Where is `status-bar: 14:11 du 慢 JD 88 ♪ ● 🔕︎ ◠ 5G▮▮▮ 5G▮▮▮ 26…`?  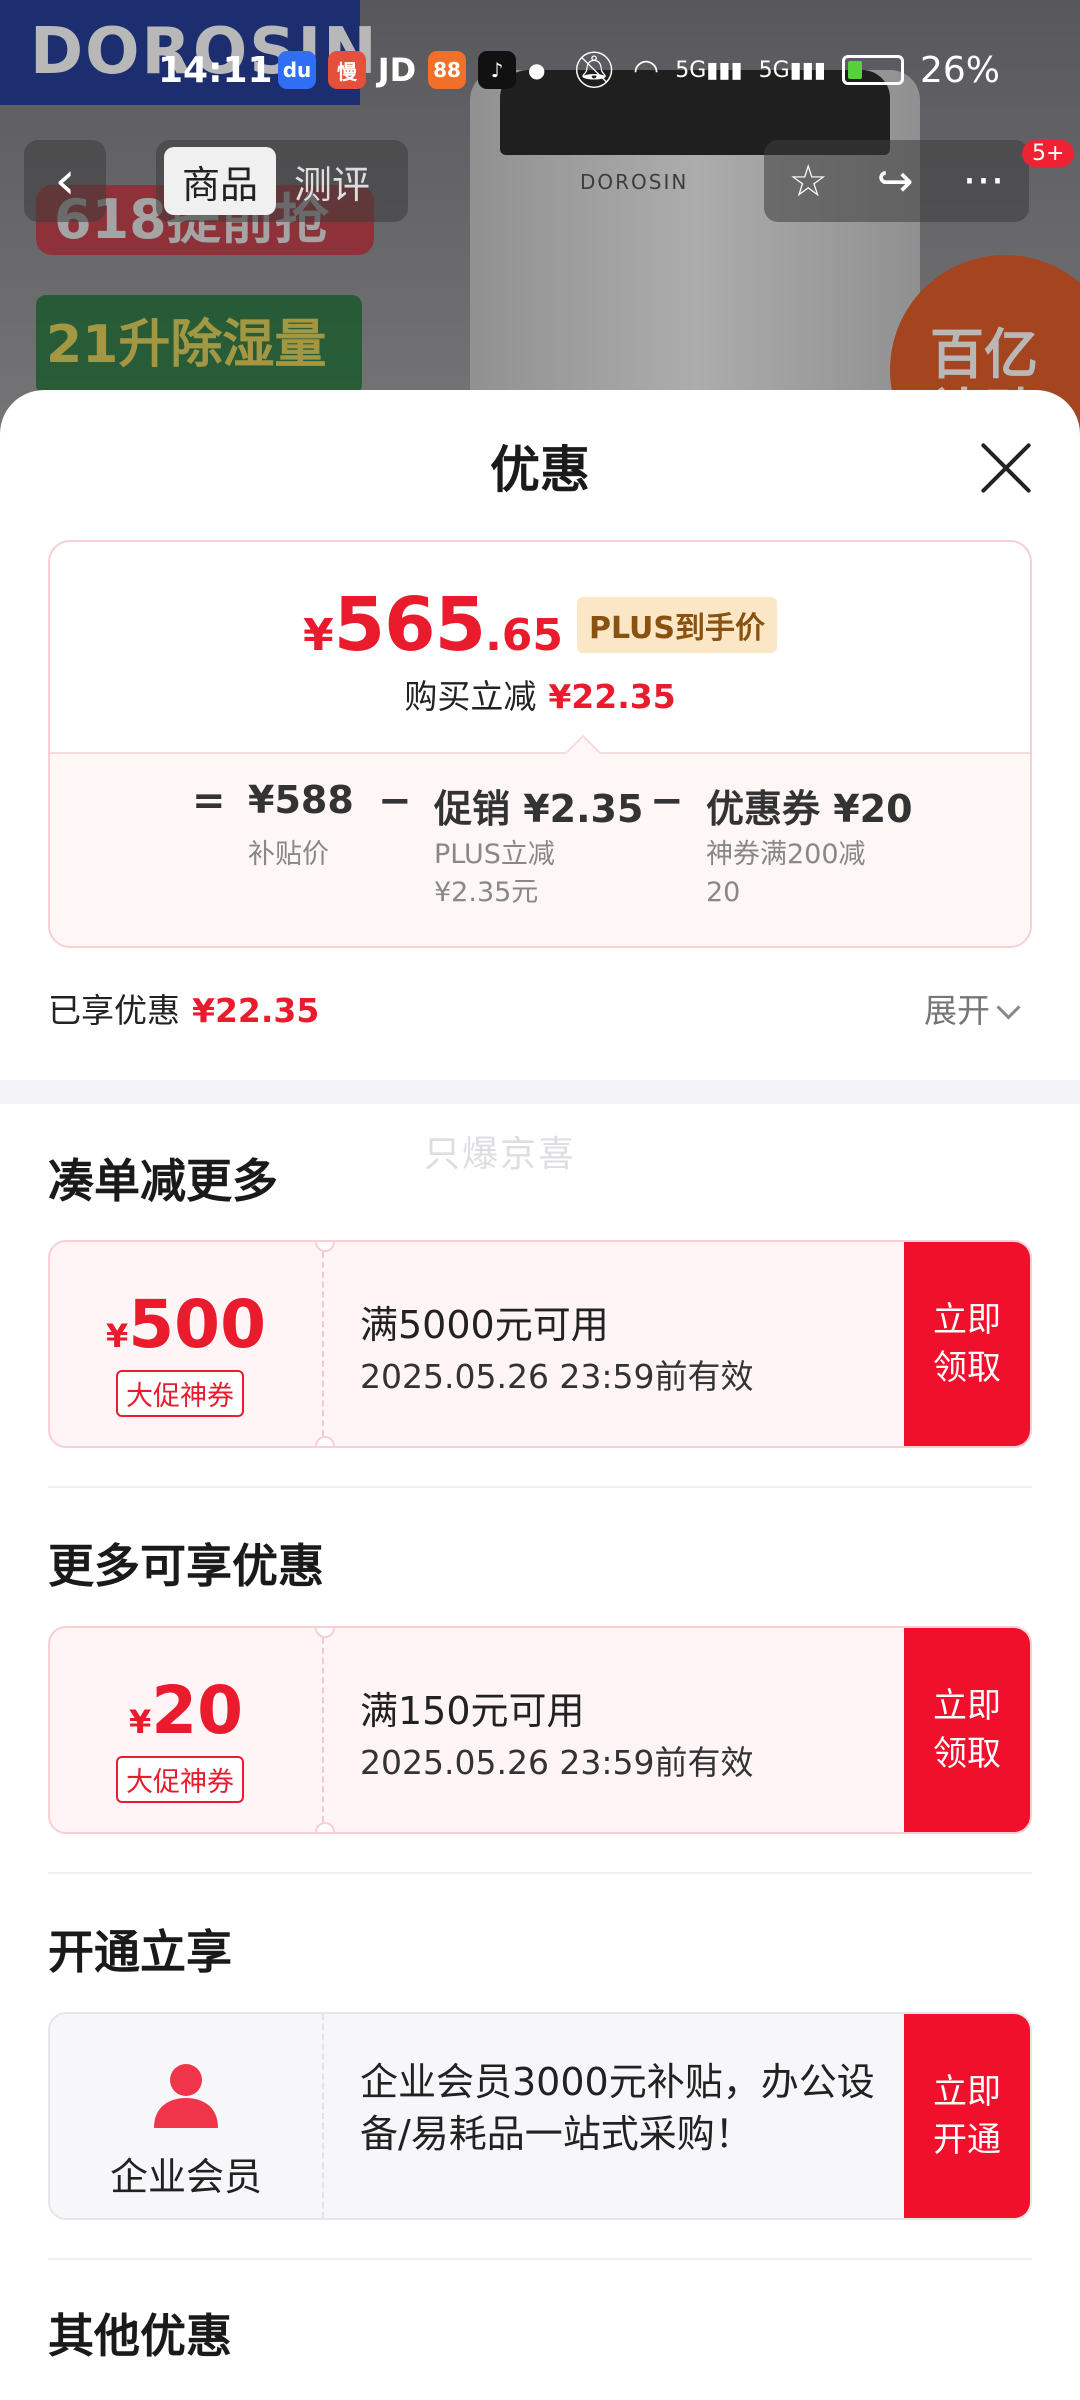
status-bar: 14:11 du 慢 JD 88 ♪ ● 🔕︎ ◠ 5G▮▮▮ 5G▮▮▮ 26… is located at coordinates (540, 70).